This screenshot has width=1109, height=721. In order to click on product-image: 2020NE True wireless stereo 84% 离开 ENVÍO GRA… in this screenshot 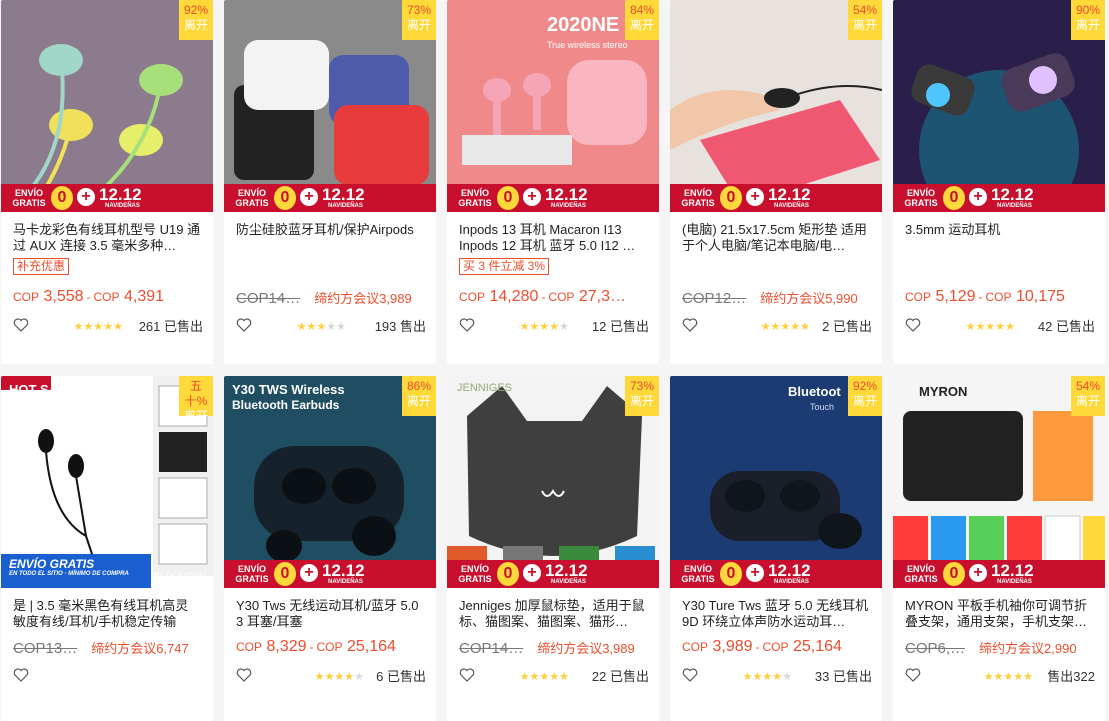, I will do `click(553, 106)`.